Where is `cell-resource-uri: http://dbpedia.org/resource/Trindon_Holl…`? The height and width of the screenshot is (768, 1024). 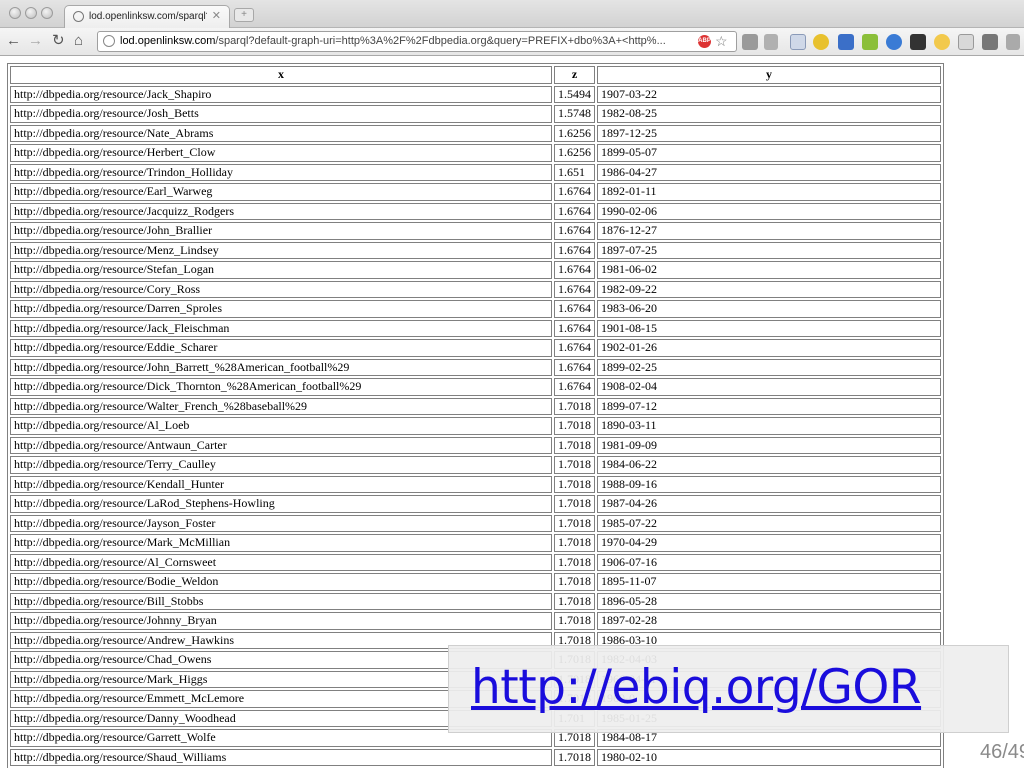
cell-resource-uri: http://dbpedia.org/resource/Trindon_Holl… is located at coordinates (281, 172).